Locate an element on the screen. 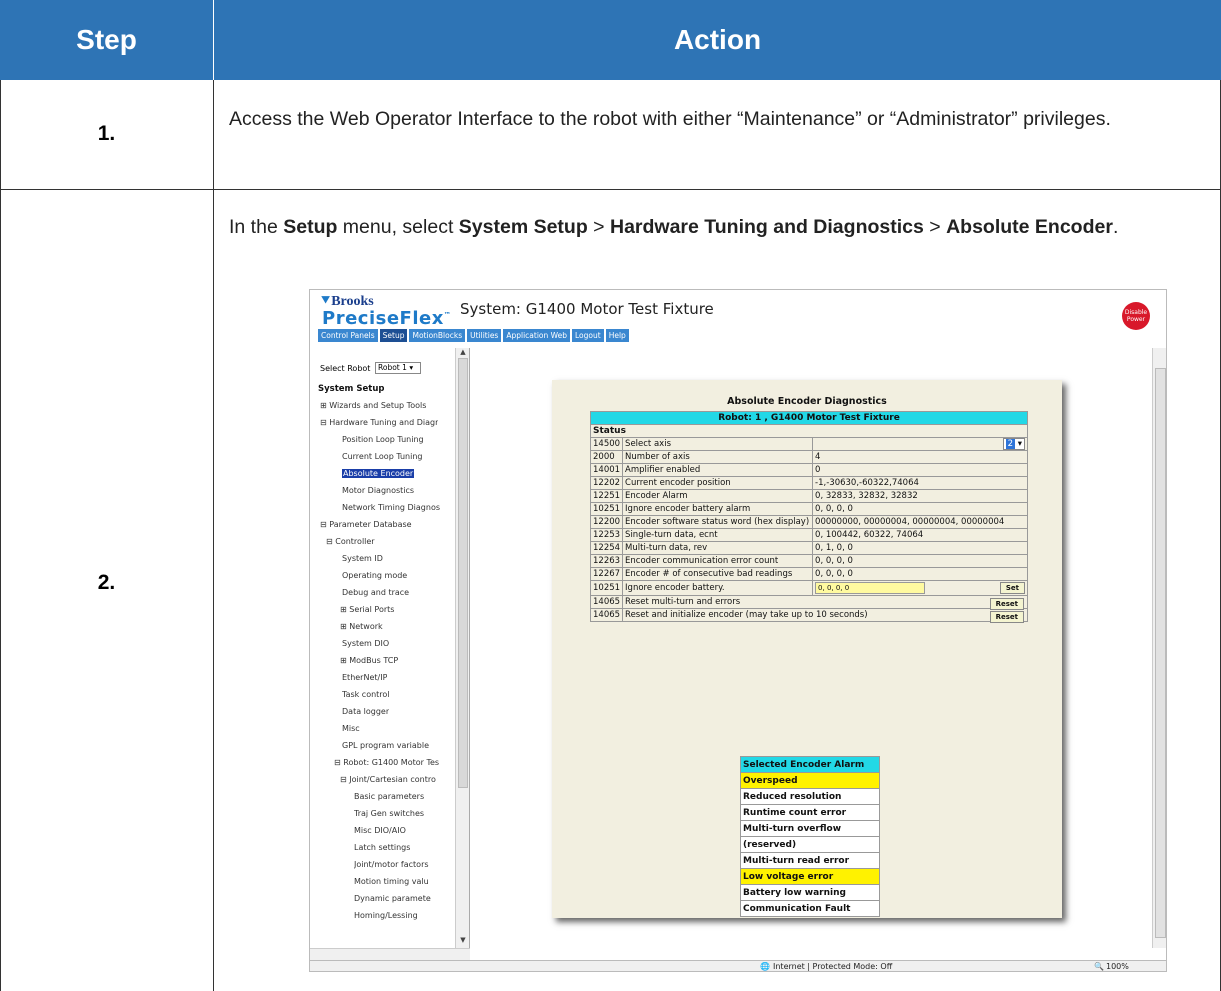 This screenshot has width=1221, height=991. alarm-item: Low voltage error is located at coordinates (810, 876).